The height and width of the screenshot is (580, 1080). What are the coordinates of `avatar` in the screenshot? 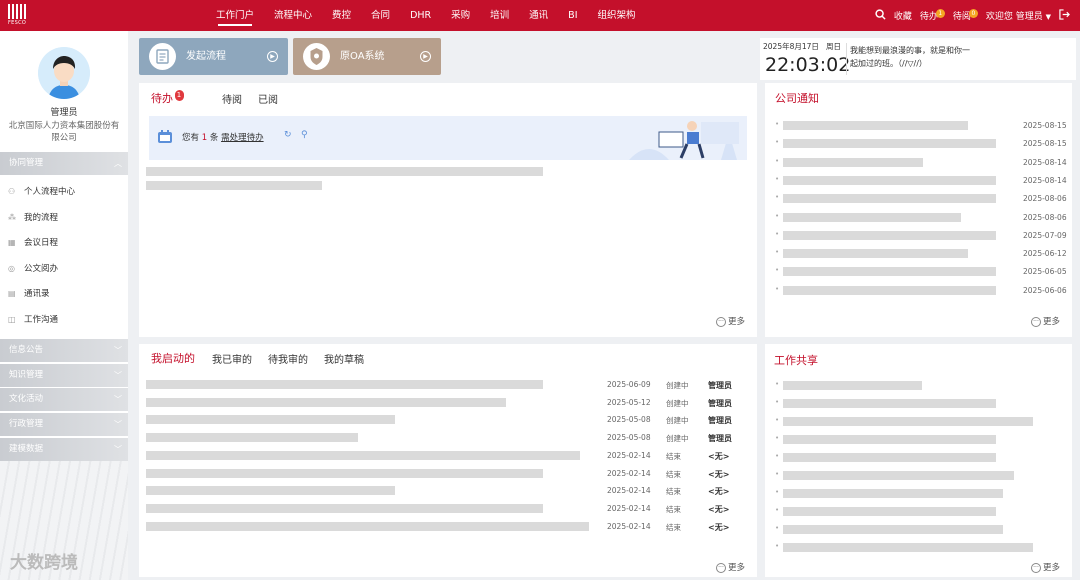 It's located at (64, 73).